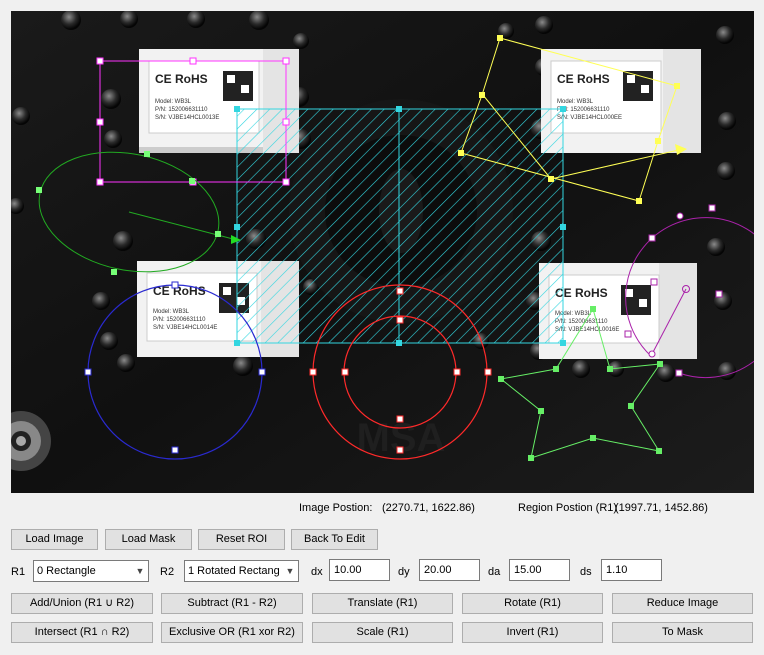 The width and height of the screenshot is (764, 655). I want to click on ds-input: 1.10, so click(631, 570).